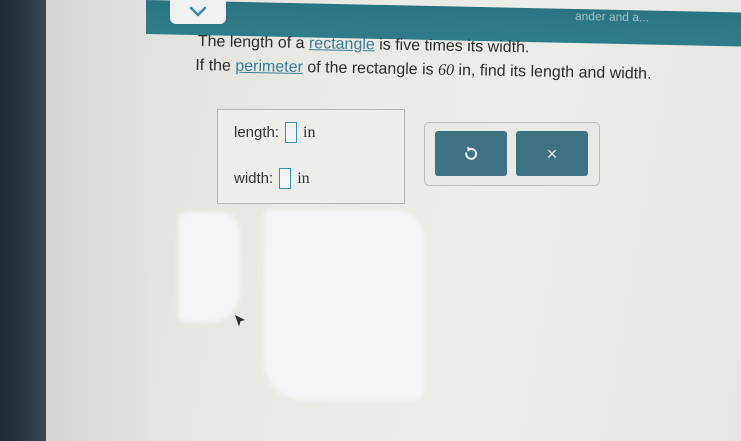 Image resolution: width=741 pixels, height=441 pixels. I want to click on clear-button: ×, so click(552, 153).